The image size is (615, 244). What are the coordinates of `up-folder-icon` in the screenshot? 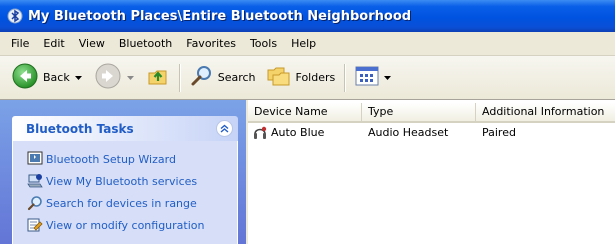 It's located at (158, 77).